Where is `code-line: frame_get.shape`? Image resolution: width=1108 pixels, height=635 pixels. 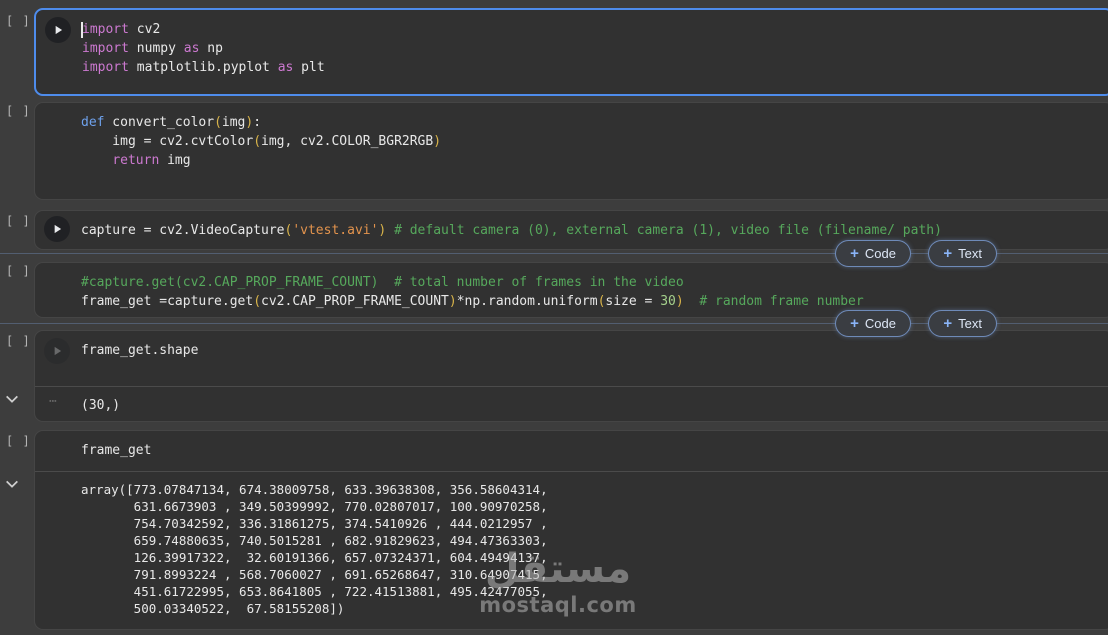
code-line: frame_get.shape is located at coordinates (140, 350).